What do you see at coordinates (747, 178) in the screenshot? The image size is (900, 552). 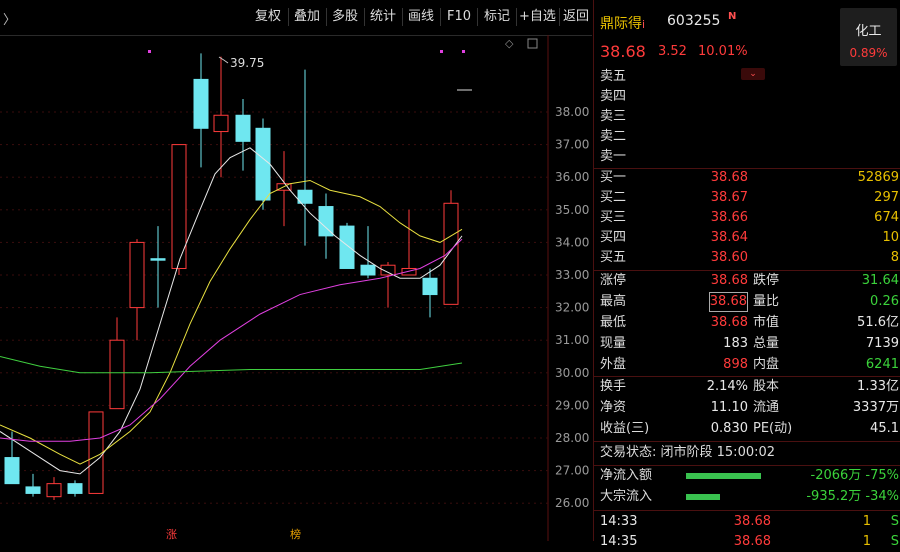 I see `bid-level: 买一 38.68 52869` at bounding box center [747, 178].